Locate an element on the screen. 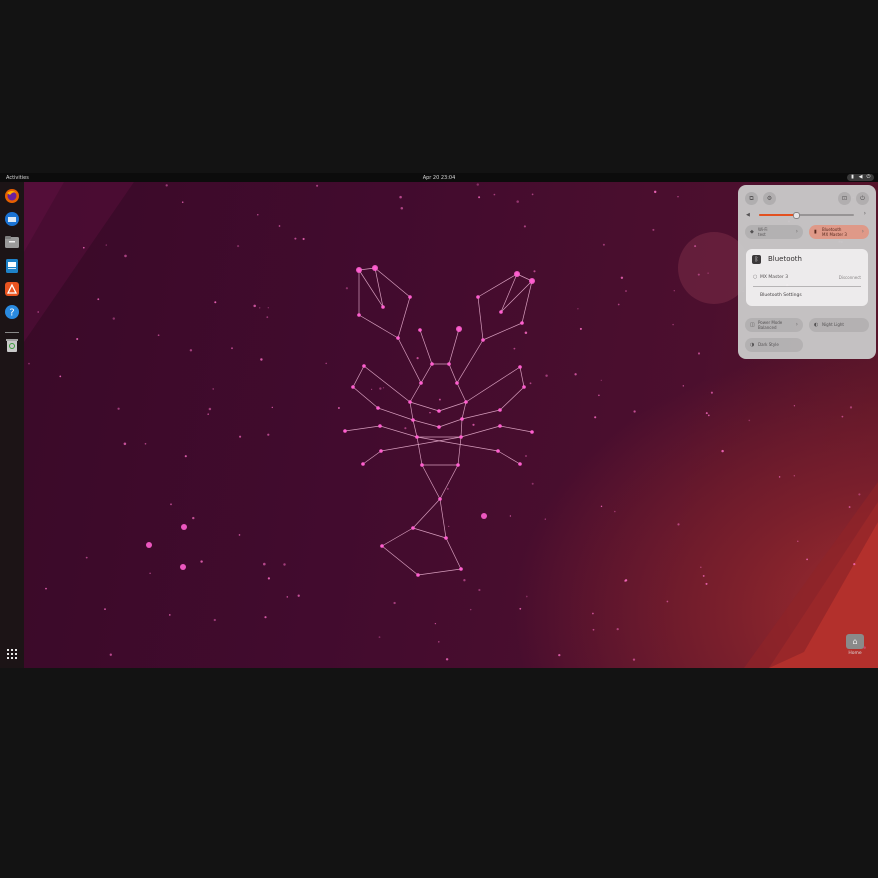  volume-slider-handle is located at coordinates (796, 215).